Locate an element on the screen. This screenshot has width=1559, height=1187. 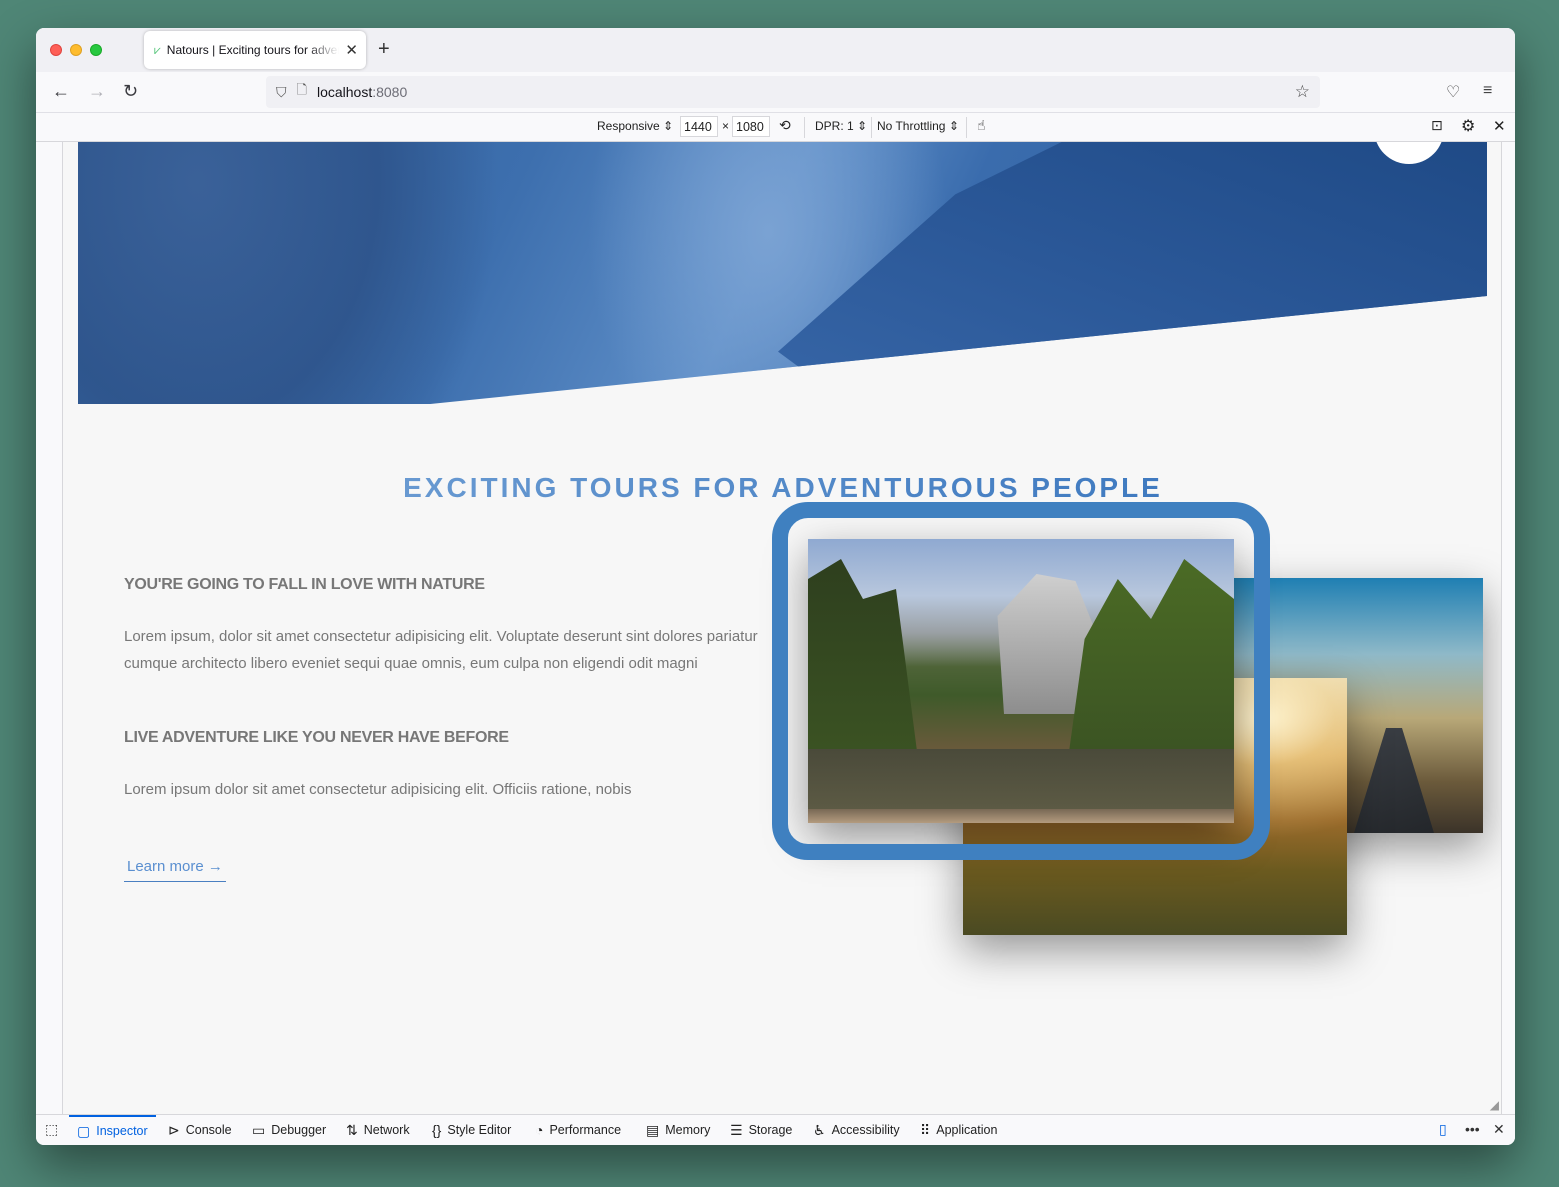
storage-icon: ☰ is located at coordinates (736, 1129).